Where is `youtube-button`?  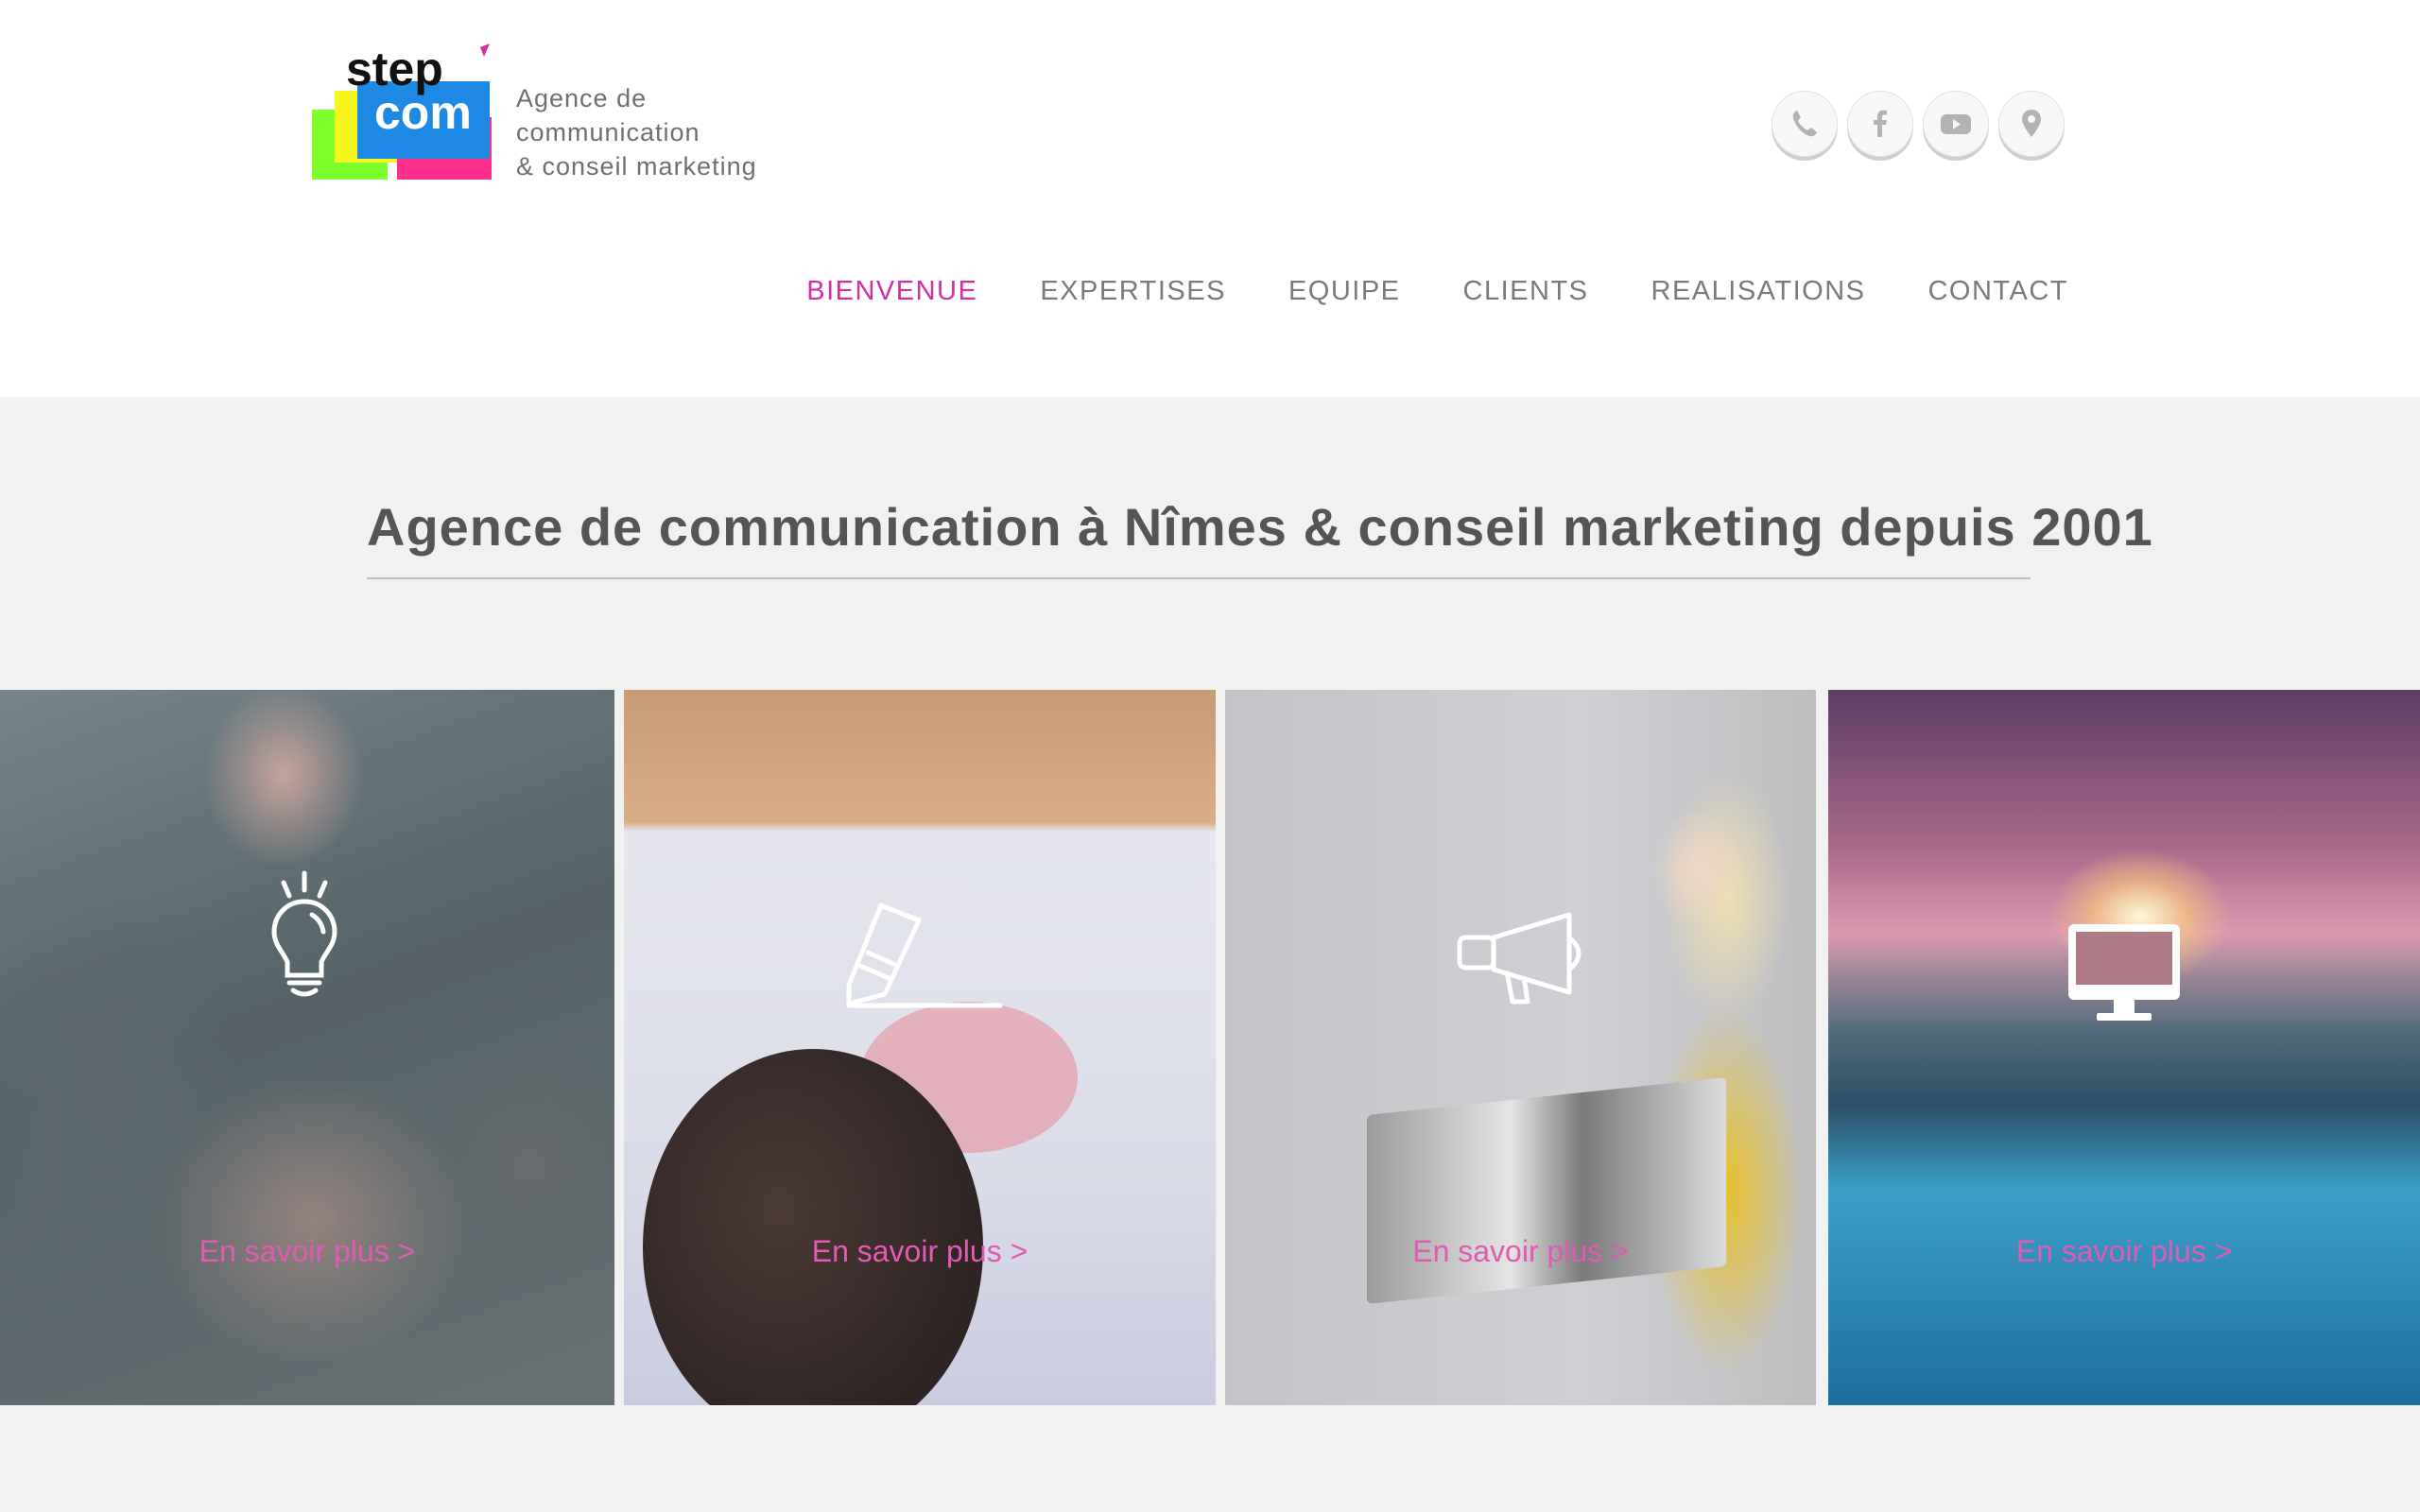
youtube-button is located at coordinates (1956, 124).